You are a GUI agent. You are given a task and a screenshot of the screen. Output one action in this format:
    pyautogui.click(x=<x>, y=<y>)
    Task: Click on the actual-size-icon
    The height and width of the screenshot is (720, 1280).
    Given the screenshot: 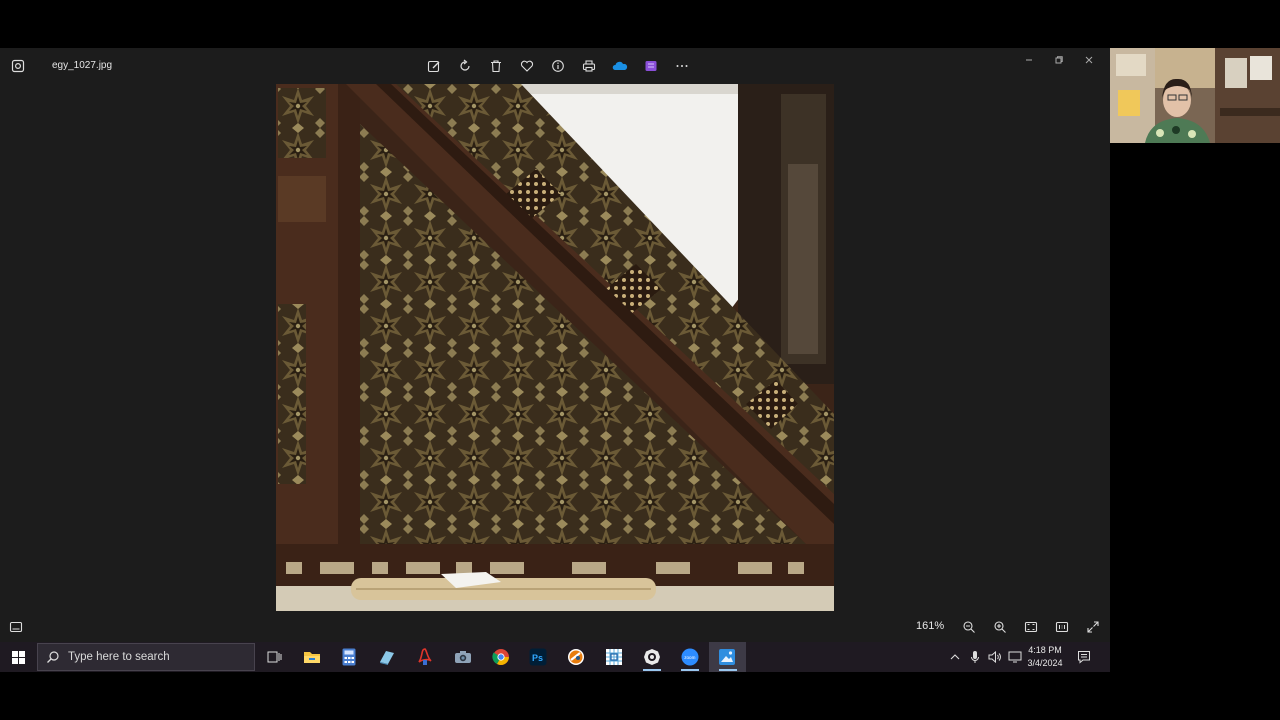 What is the action you would take?
    pyautogui.click(x=1061, y=626)
    